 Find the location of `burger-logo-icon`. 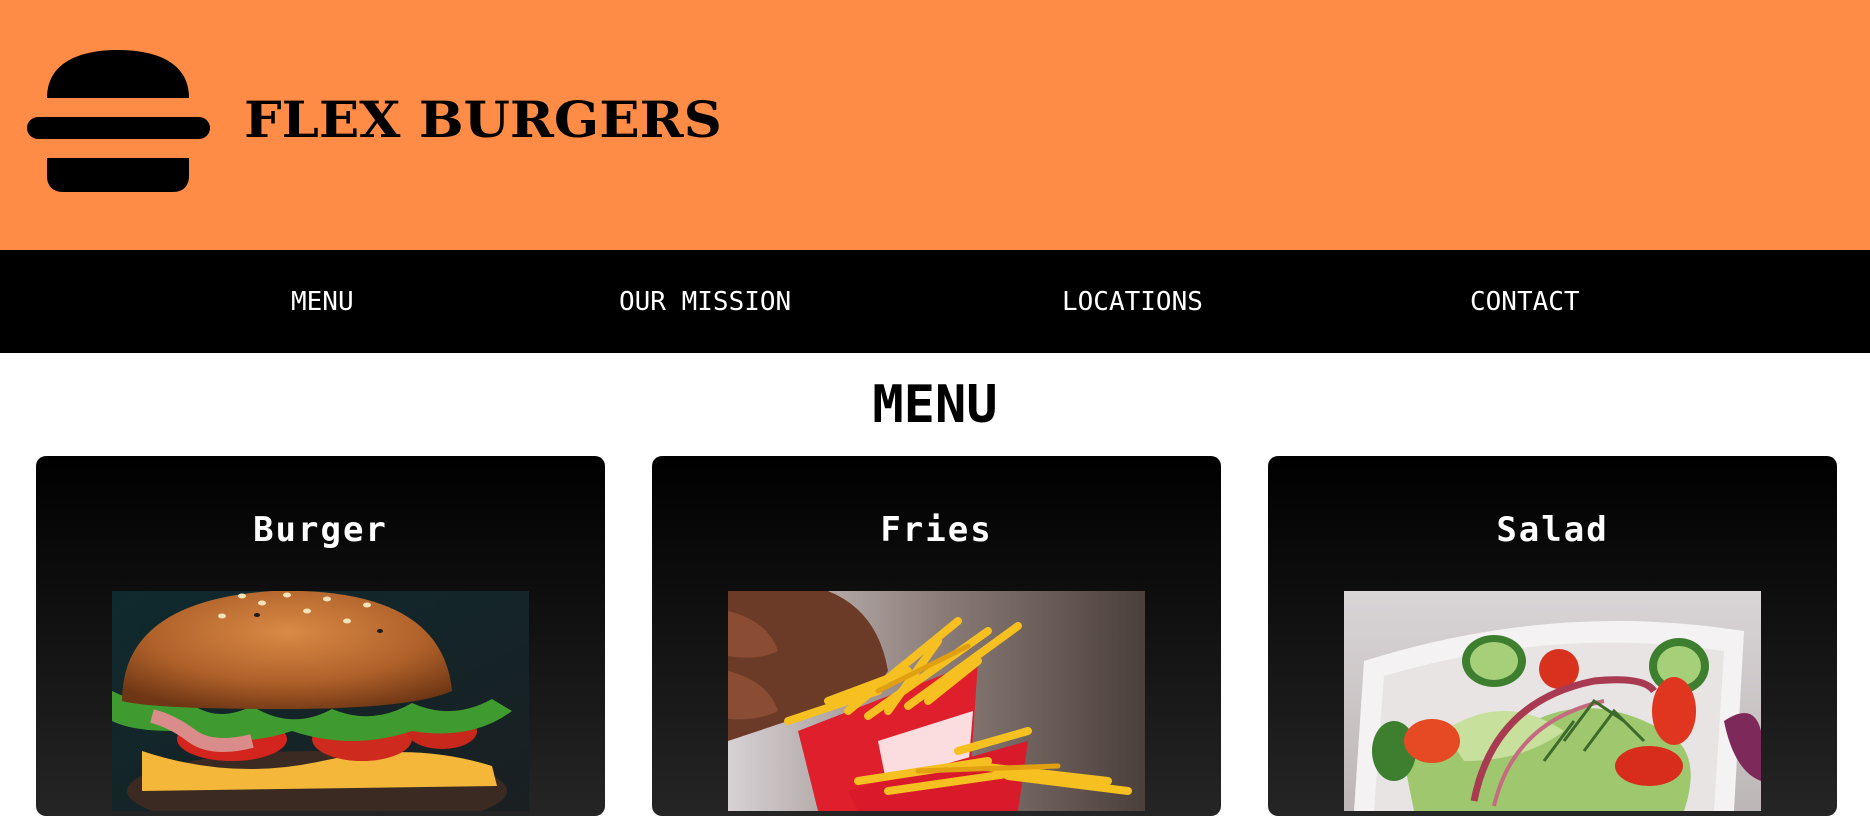

burger-logo-icon is located at coordinates (118, 121).